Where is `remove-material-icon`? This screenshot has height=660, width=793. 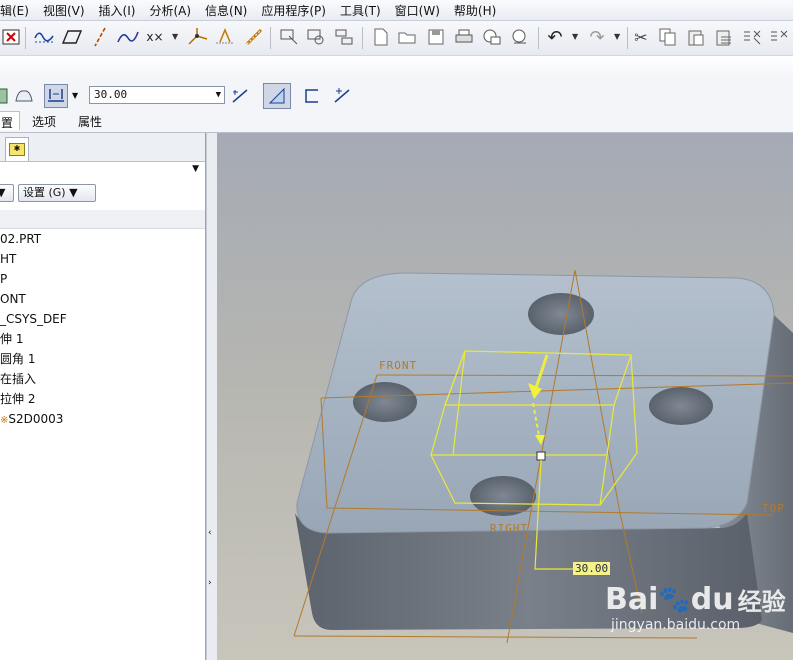
remove-material-icon is located at coordinates (277, 96).